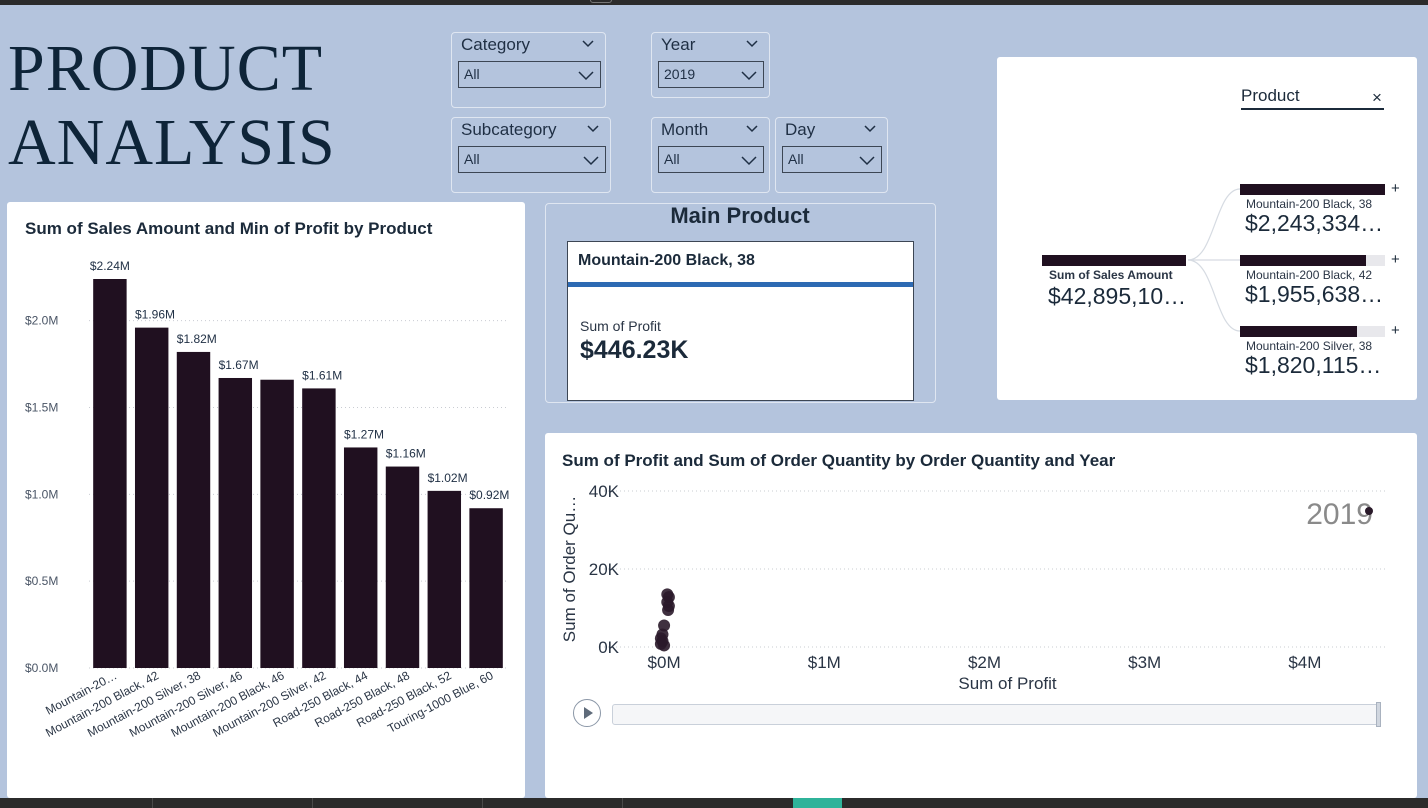 This screenshot has width=1428, height=808. I want to click on play-icon, so click(588, 713).